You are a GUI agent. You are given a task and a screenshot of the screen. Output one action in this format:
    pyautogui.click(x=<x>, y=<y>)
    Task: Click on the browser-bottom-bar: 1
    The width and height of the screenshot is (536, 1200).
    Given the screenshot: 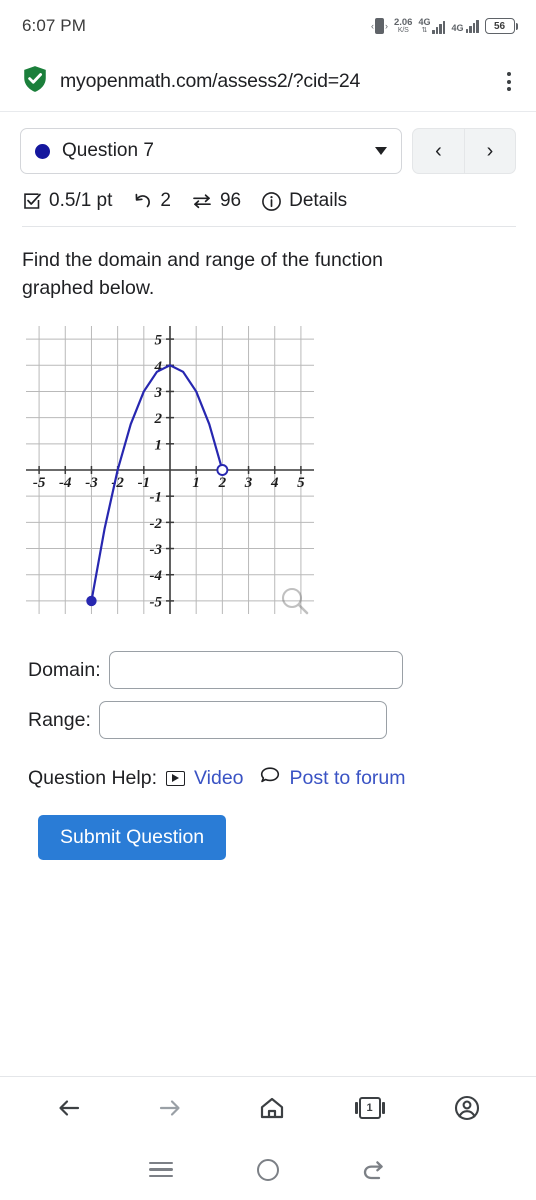 What is the action you would take?
    pyautogui.click(x=268, y=1108)
    